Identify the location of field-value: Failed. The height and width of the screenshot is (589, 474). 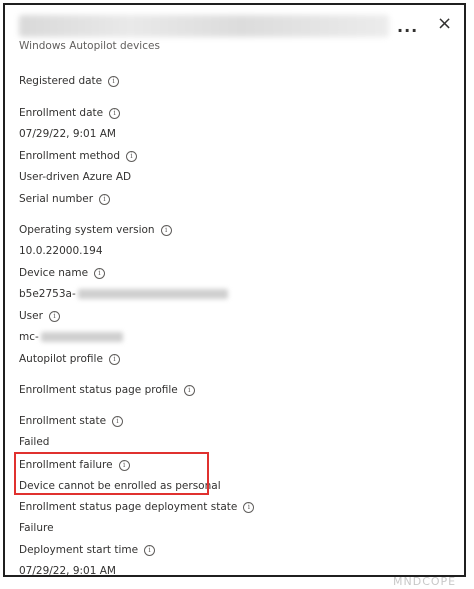
(34, 442).